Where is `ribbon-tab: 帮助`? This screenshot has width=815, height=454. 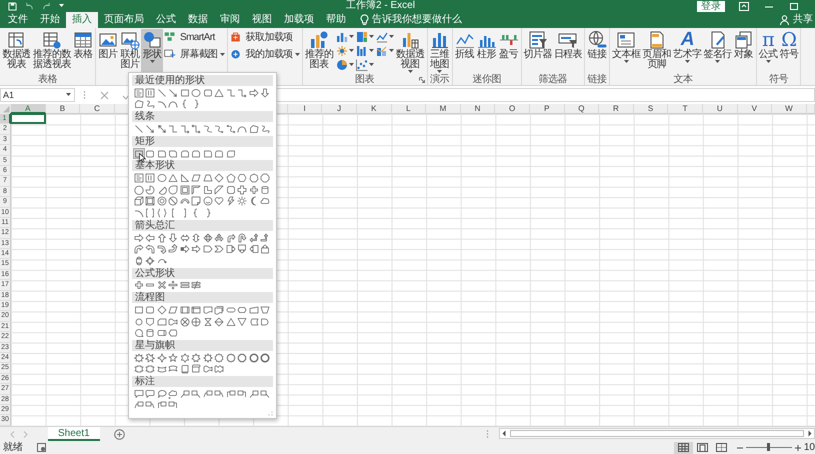
ribbon-tab: 帮助 is located at coordinates (336, 20).